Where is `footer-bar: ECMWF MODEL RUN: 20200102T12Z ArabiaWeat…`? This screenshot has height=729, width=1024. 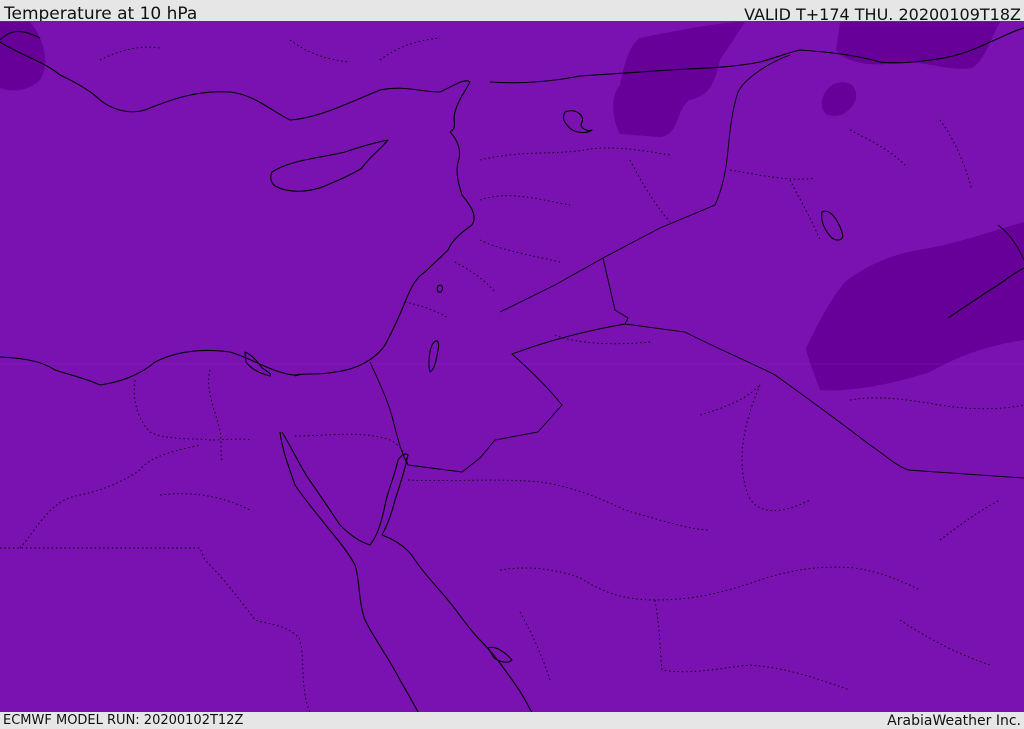
footer-bar: ECMWF MODEL RUN: 20200102T12Z ArabiaWeat… is located at coordinates (512, 720).